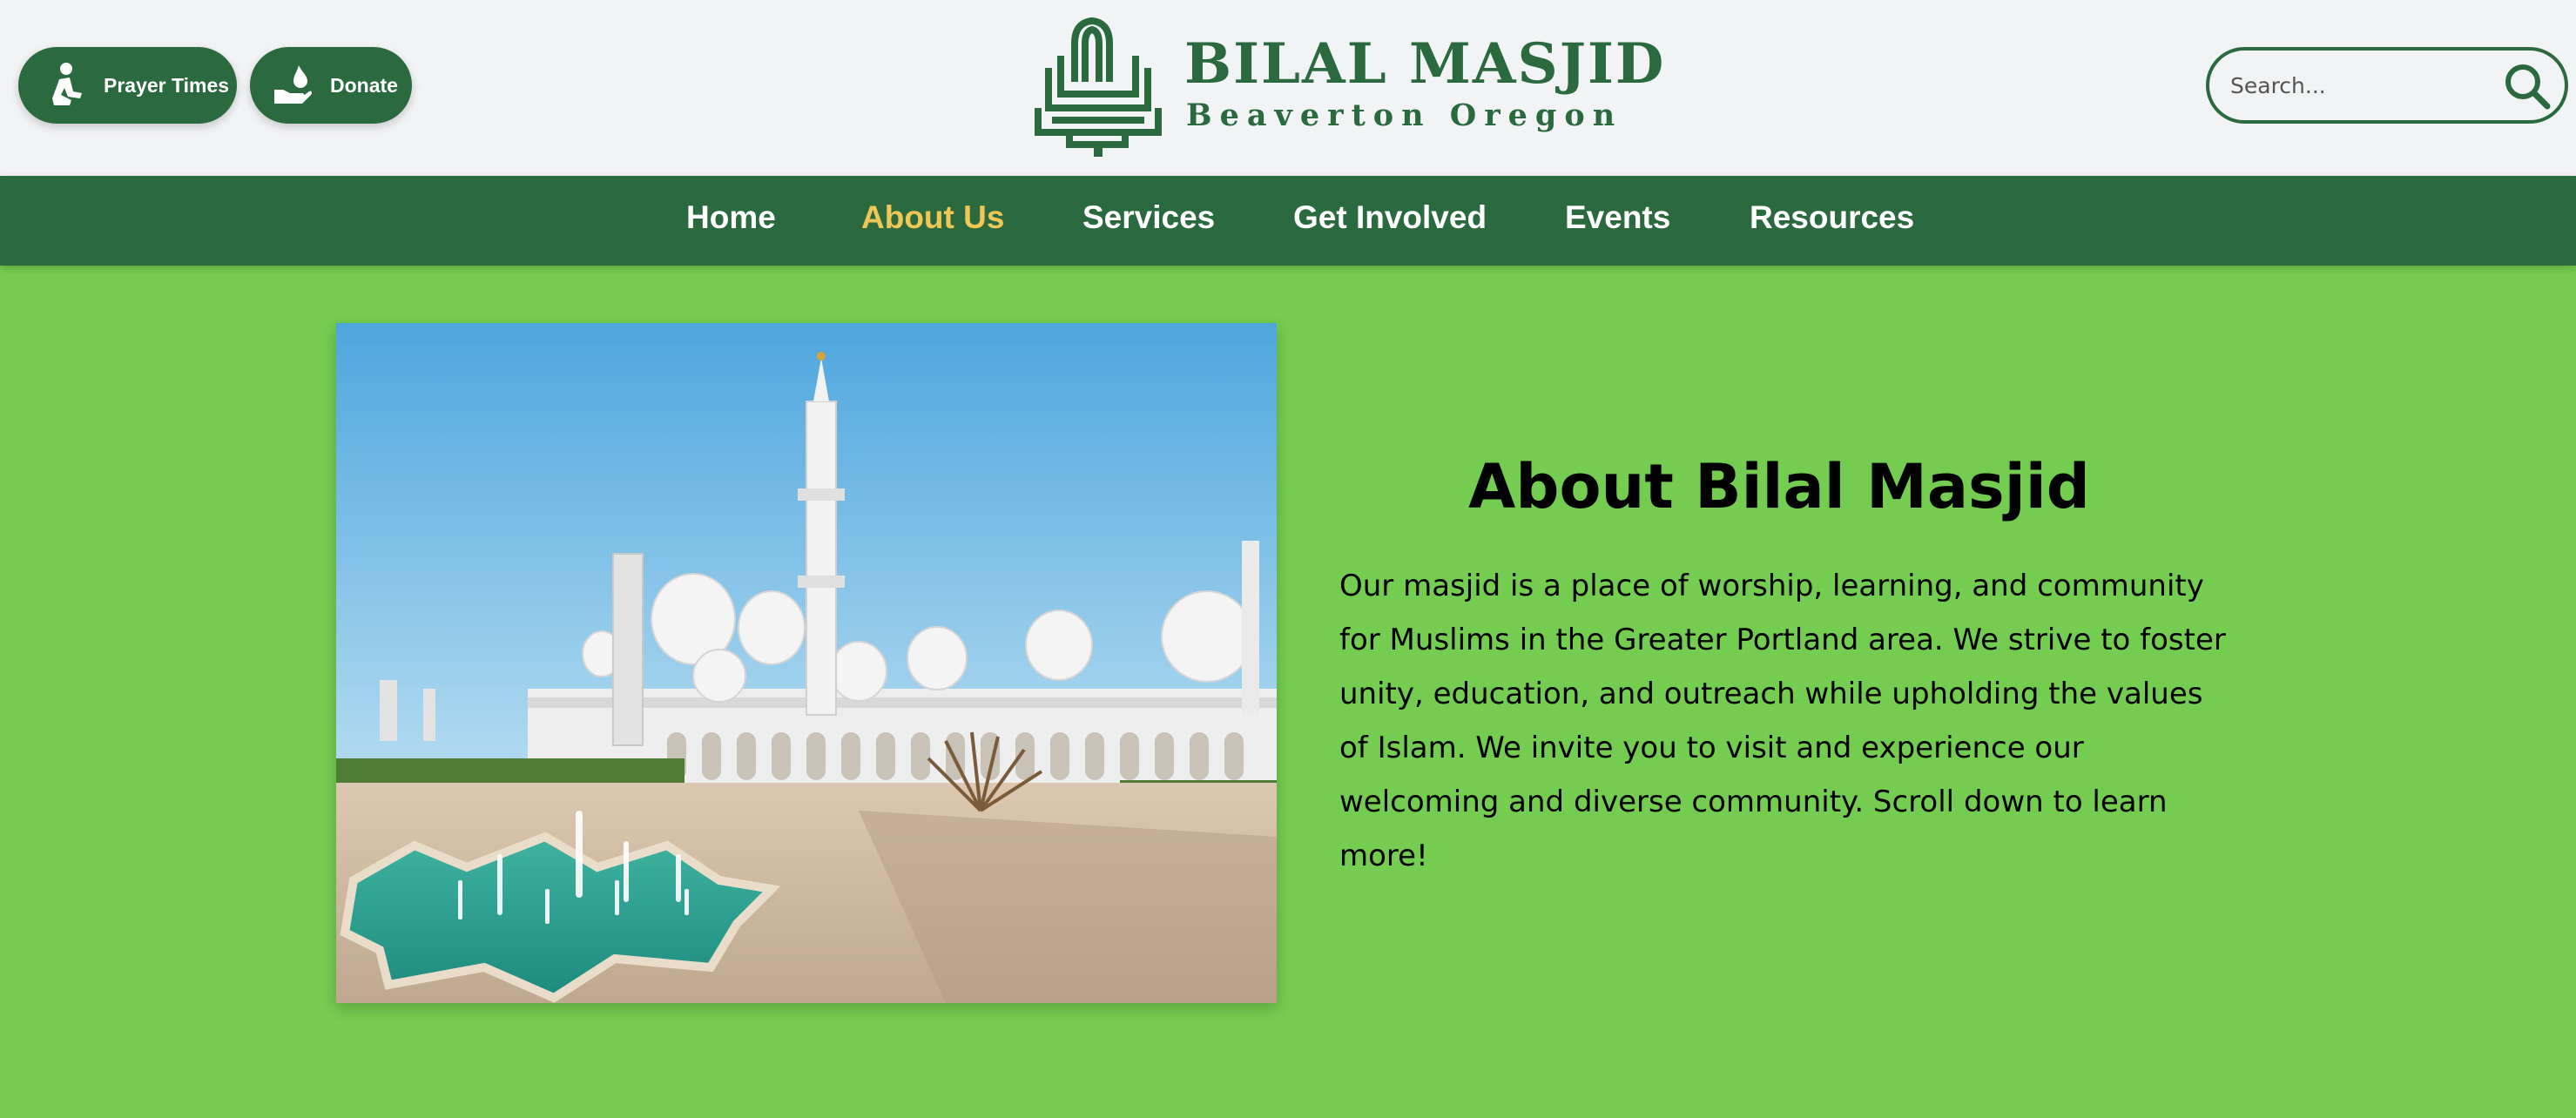  I want to click on nav-item-about-us: About Us, so click(933, 218).